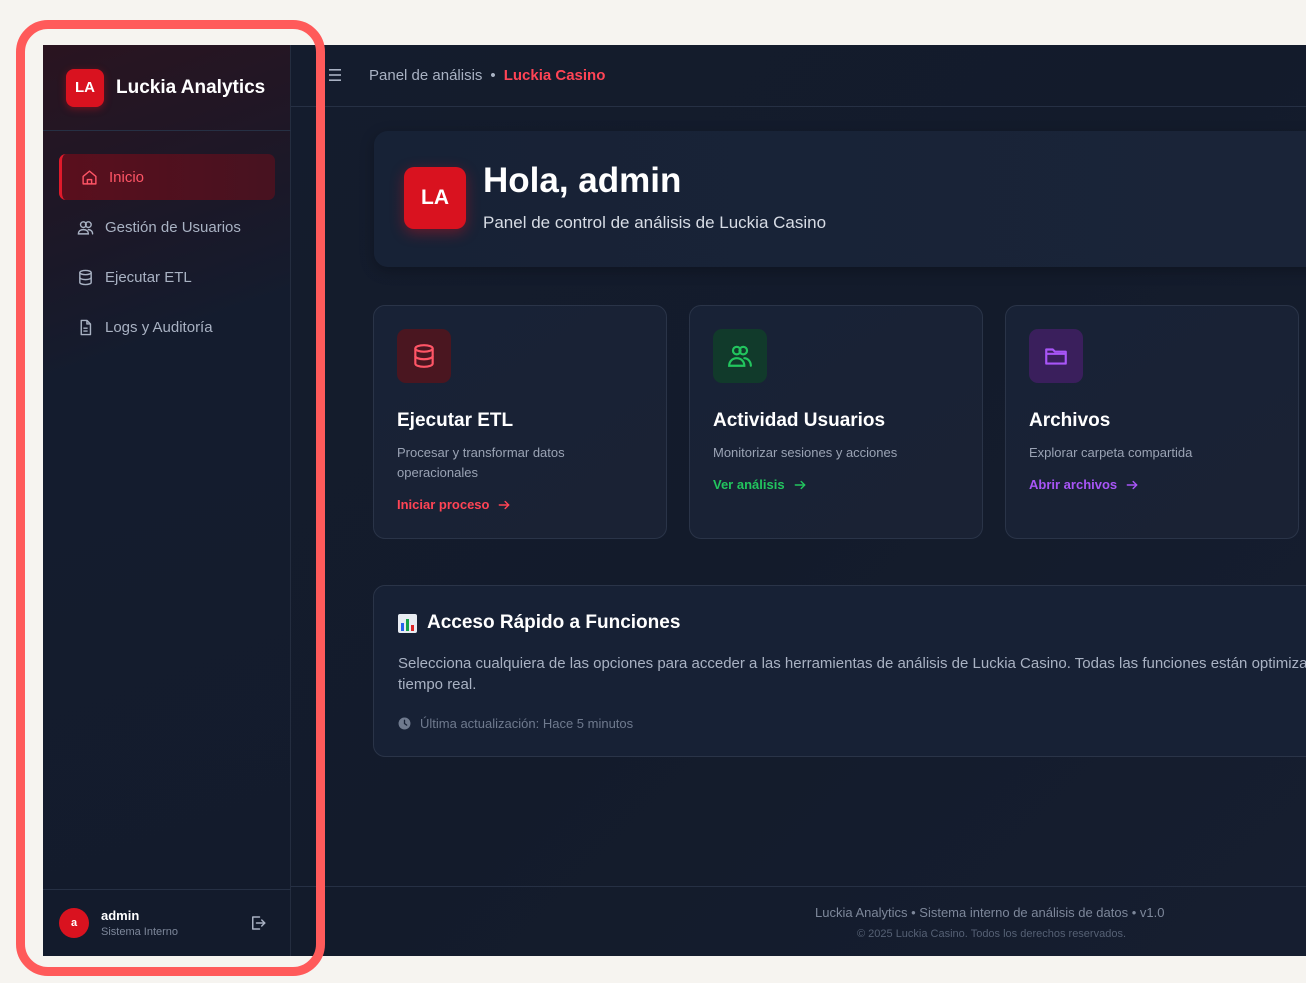  Describe the element at coordinates (85, 87) in the screenshot. I see `brand-logo: LA` at that location.